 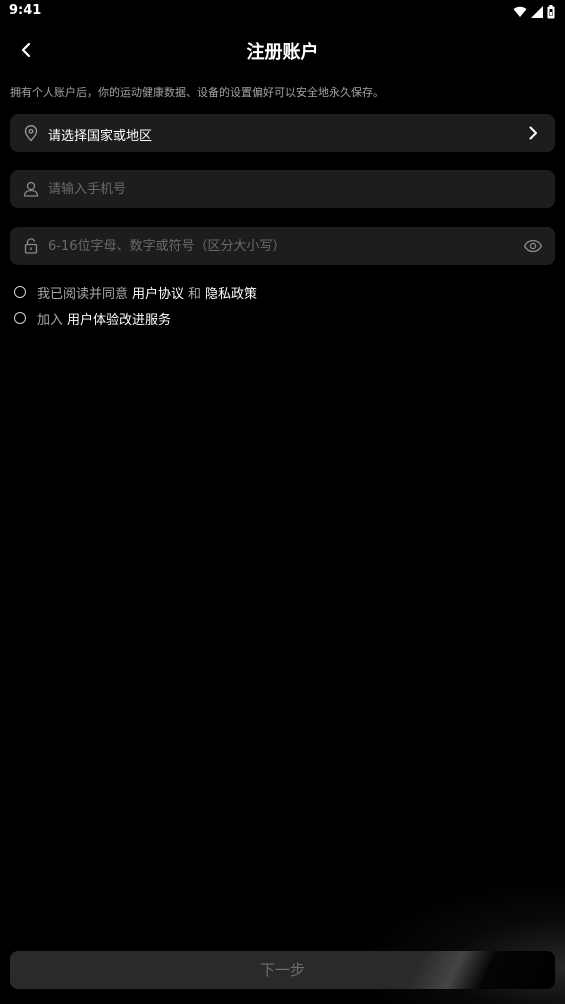 What do you see at coordinates (533, 246) in the screenshot?
I see `eye-icon` at bounding box center [533, 246].